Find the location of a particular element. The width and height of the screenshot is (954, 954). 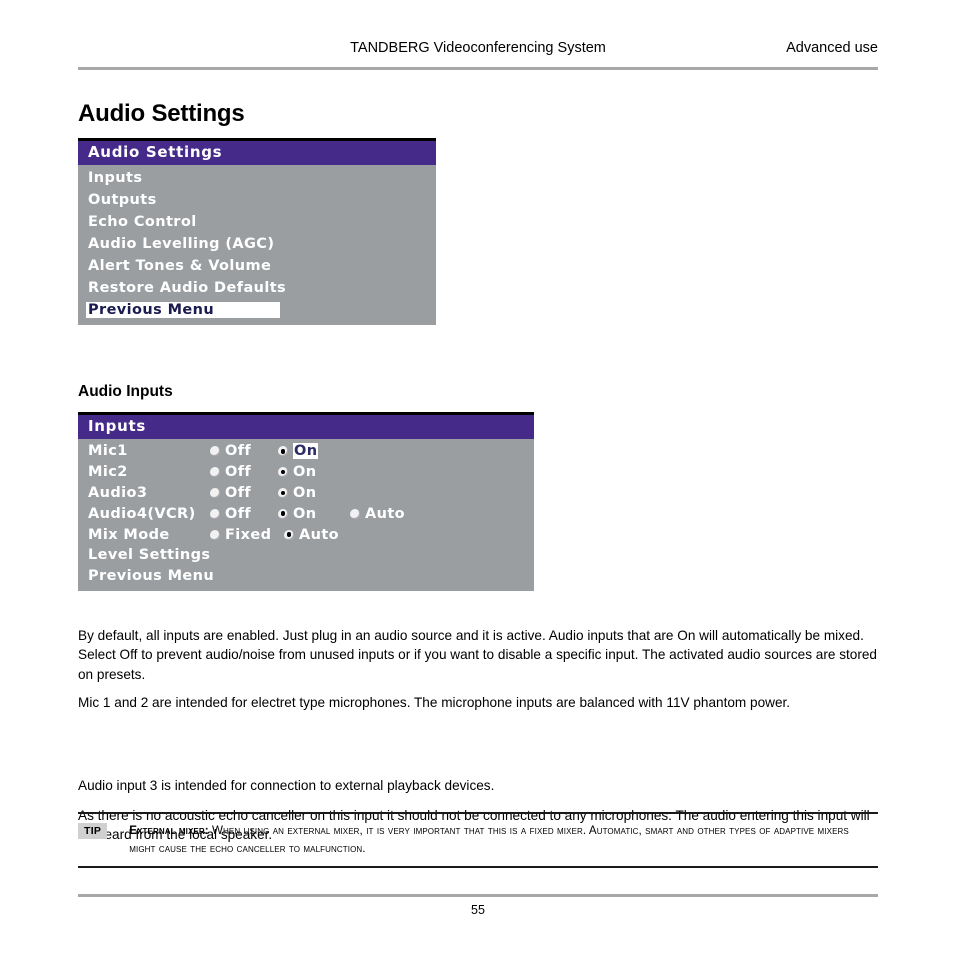

menu-item-echo-control: Echo Control is located at coordinates (257, 222).